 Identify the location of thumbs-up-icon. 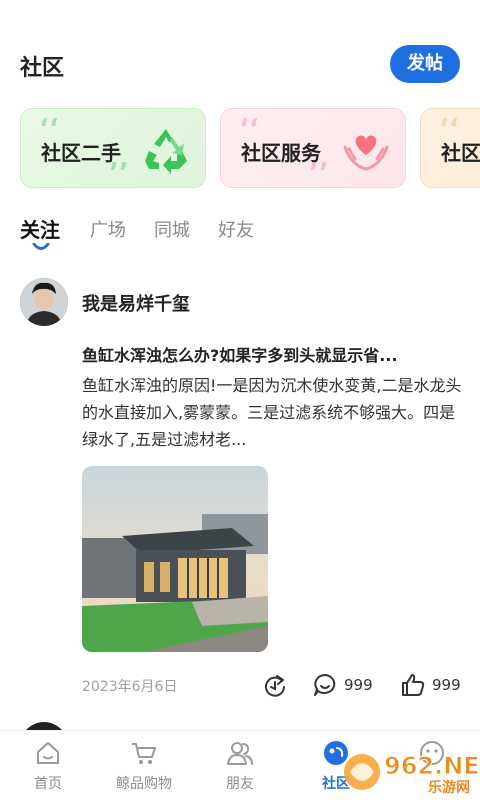
(413, 685).